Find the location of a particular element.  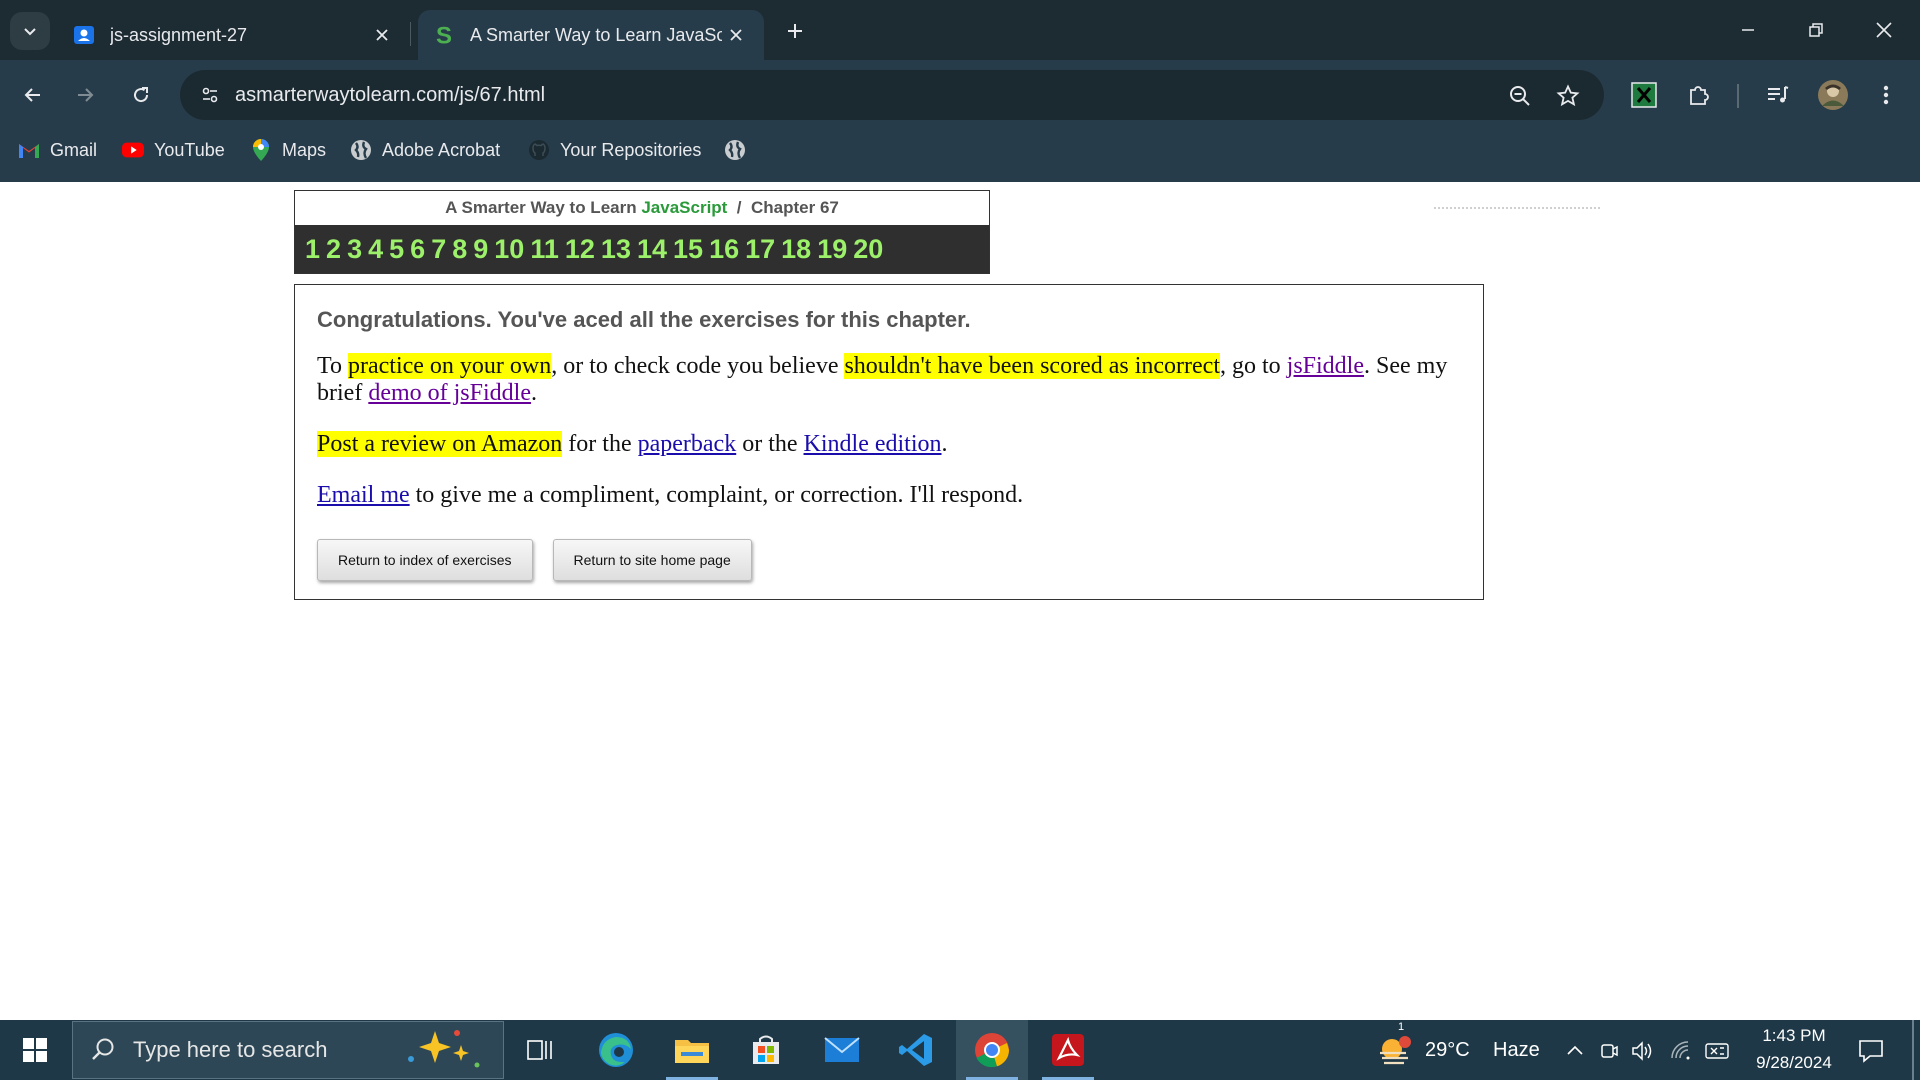

profile-avatar-button is located at coordinates (1833, 95).